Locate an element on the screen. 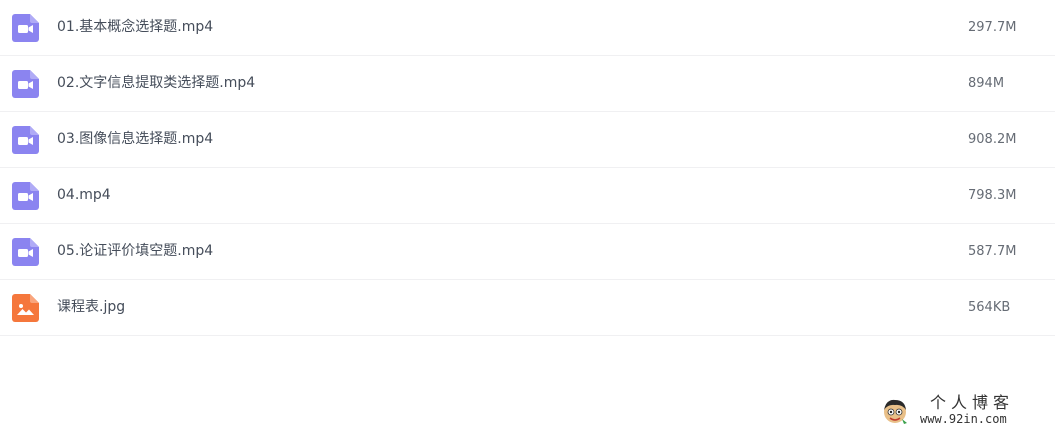 The height and width of the screenshot is (432, 1055). image-file-icon is located at coordinates (25, 308).